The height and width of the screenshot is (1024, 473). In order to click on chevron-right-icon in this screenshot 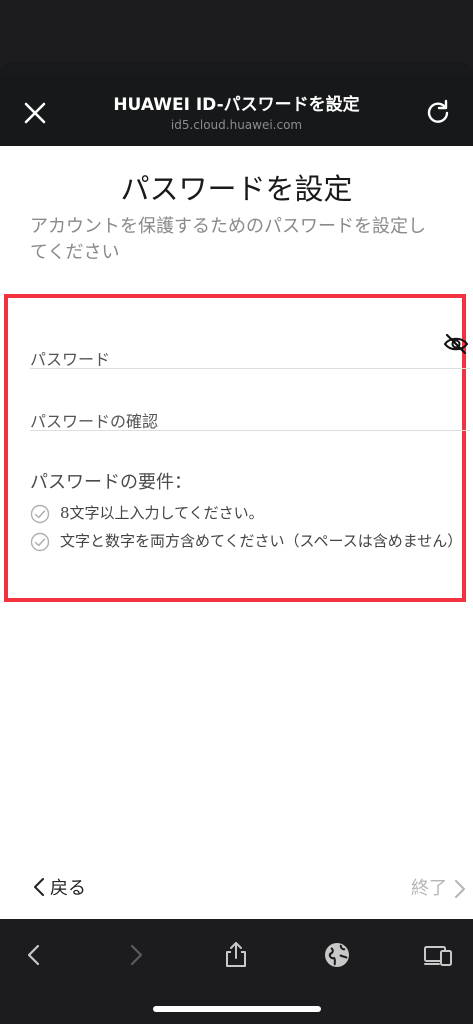, I will do `click(460, 889)`.